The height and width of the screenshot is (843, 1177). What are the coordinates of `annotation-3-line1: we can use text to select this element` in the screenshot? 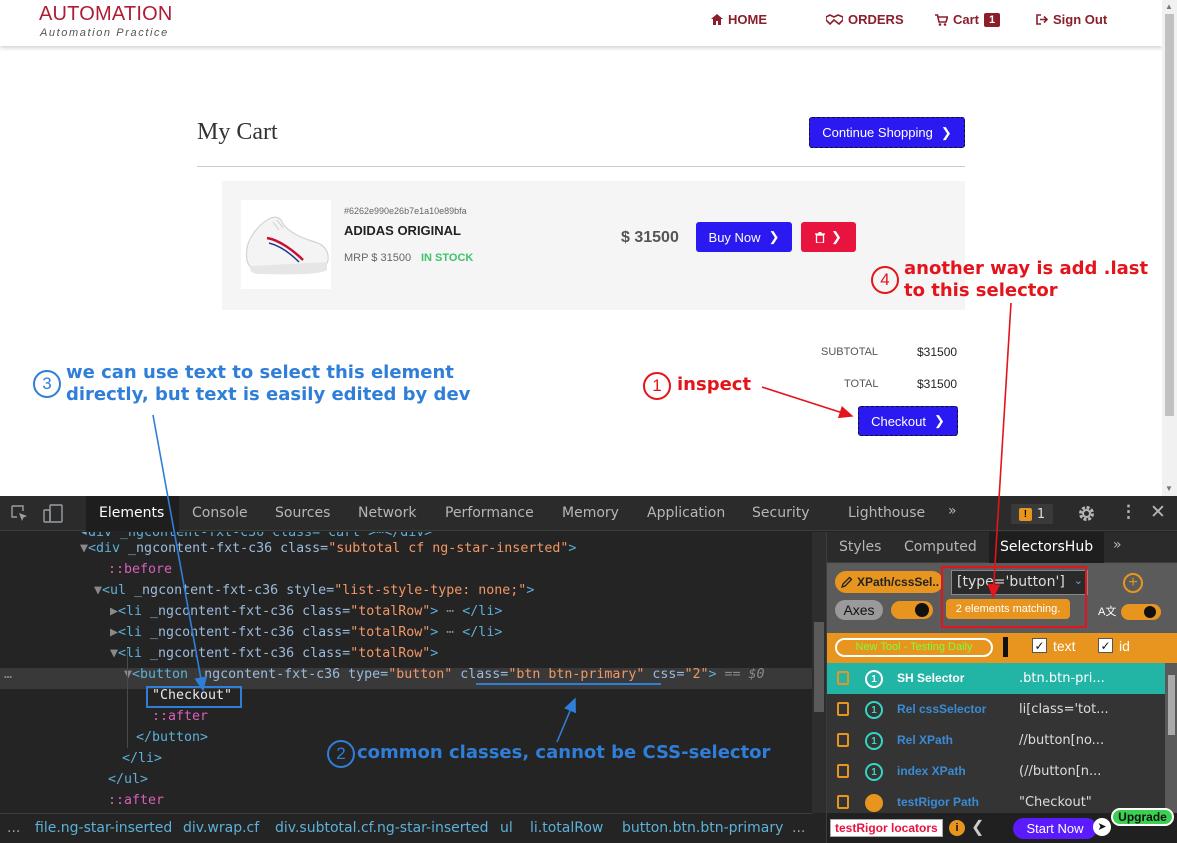 It's located at (260, 372).